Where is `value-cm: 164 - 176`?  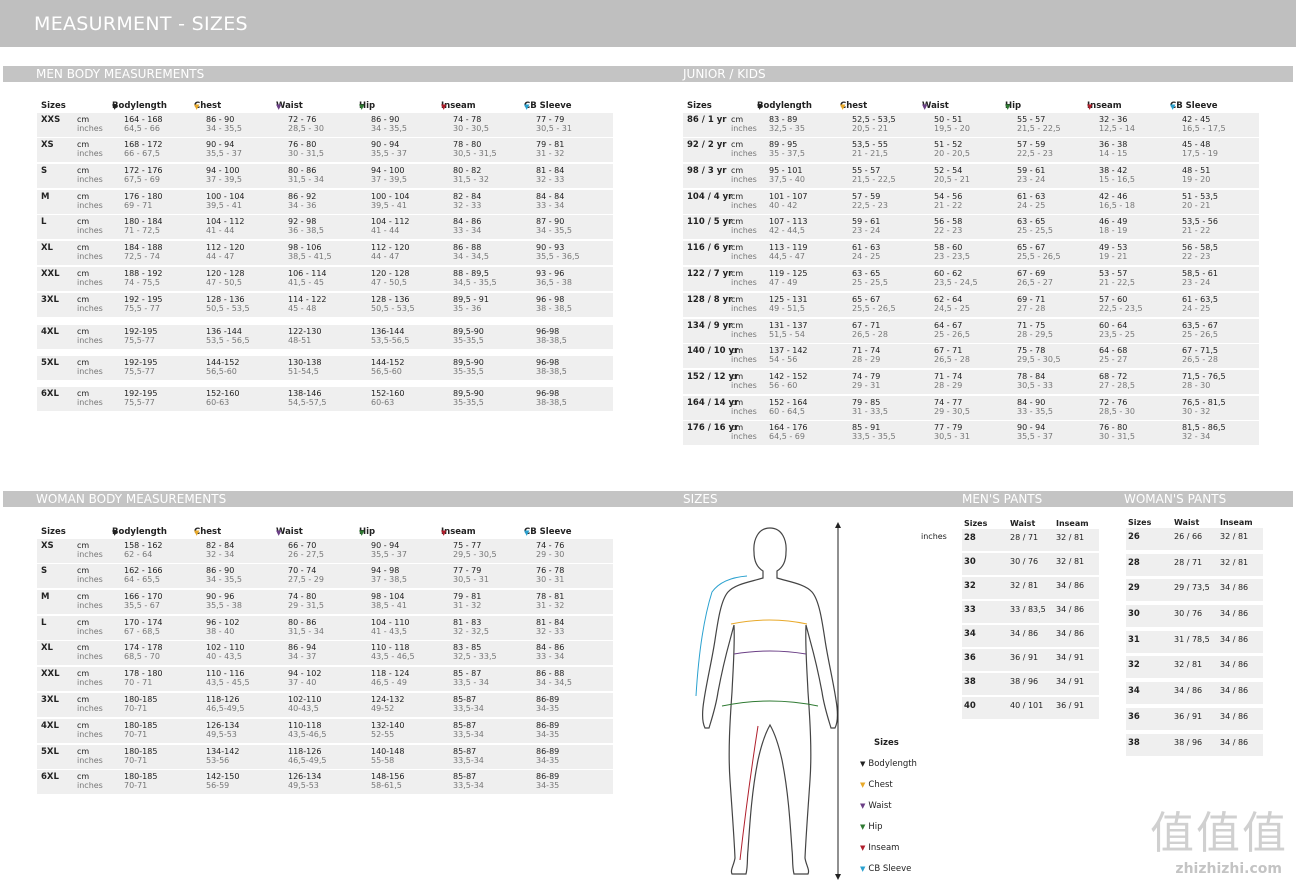 value-cm: 164 - 176 is located at coordinates (788, 427).